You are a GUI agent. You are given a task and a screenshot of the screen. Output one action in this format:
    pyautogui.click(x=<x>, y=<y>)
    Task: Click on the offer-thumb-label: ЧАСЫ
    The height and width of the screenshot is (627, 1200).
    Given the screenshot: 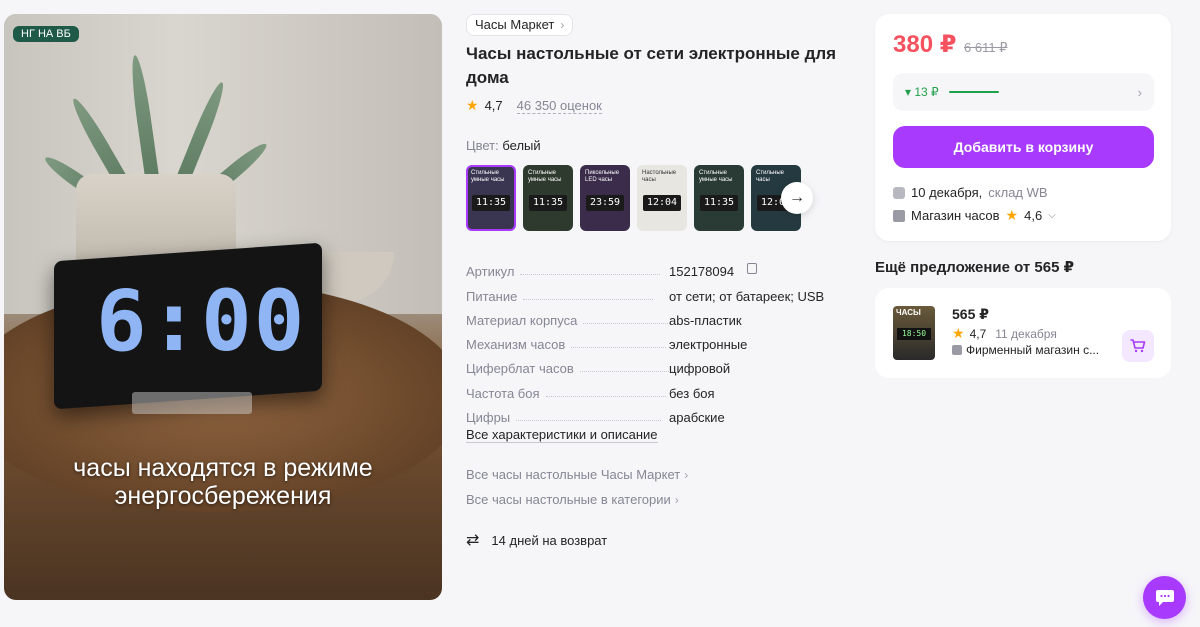 What is the action you would take?
    pyautogui.click(x=908, y=312)
    